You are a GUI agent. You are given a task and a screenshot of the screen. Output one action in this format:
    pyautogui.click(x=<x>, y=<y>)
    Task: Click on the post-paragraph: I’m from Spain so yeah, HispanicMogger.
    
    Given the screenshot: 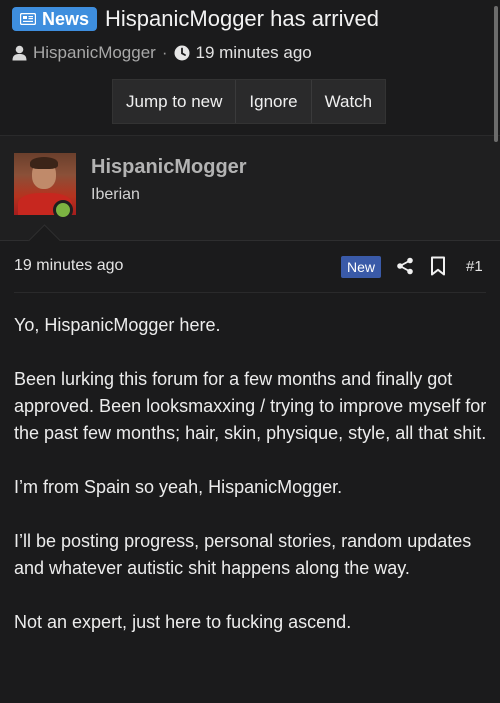 What is the action you would take?
    pyautogui.click(x=178, y=487)
    